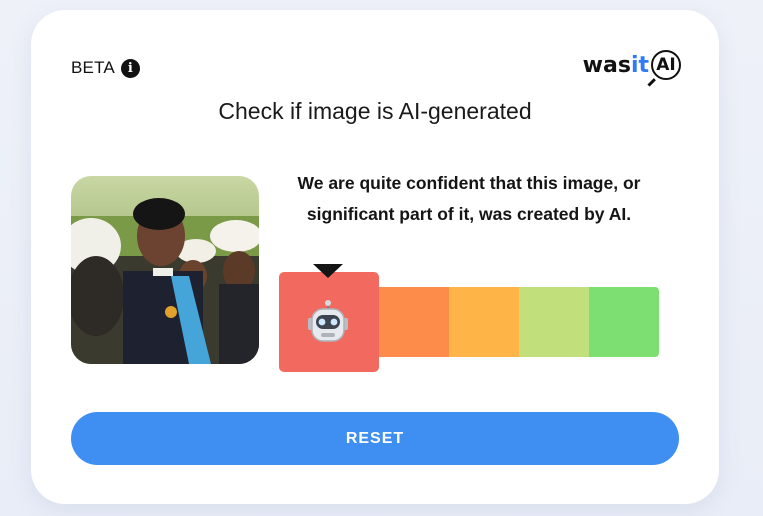 This screenshot has width=763, height=516. What do you see at coordinates (93, 67) in the screenshot?
I see `beta-label: BETA` at bounding box center [93, 67].